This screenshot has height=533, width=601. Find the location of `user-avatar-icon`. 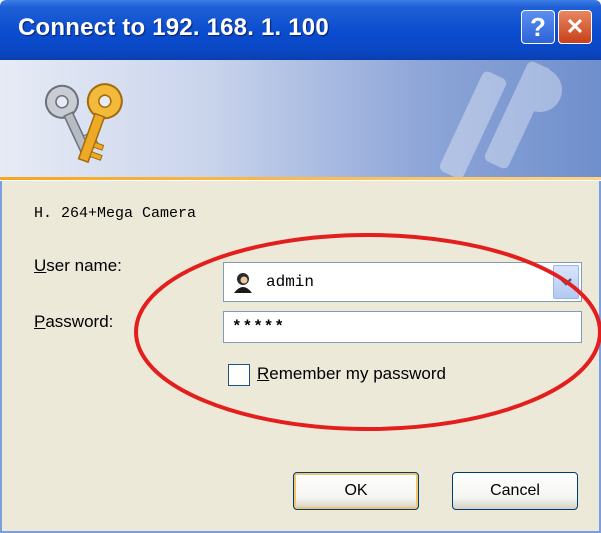

user-avatar-icon is located at coordinates (243, 282).